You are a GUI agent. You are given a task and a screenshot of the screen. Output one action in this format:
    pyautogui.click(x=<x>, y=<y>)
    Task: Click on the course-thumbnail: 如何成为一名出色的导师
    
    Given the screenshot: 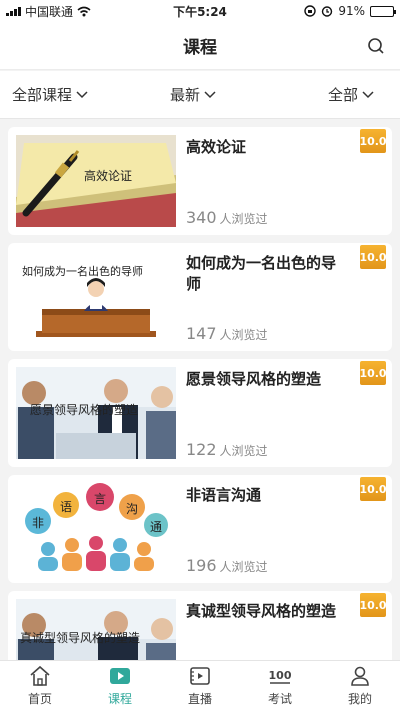 What is the action you would take?
    pyautogui.click(x=96, y=297)
    